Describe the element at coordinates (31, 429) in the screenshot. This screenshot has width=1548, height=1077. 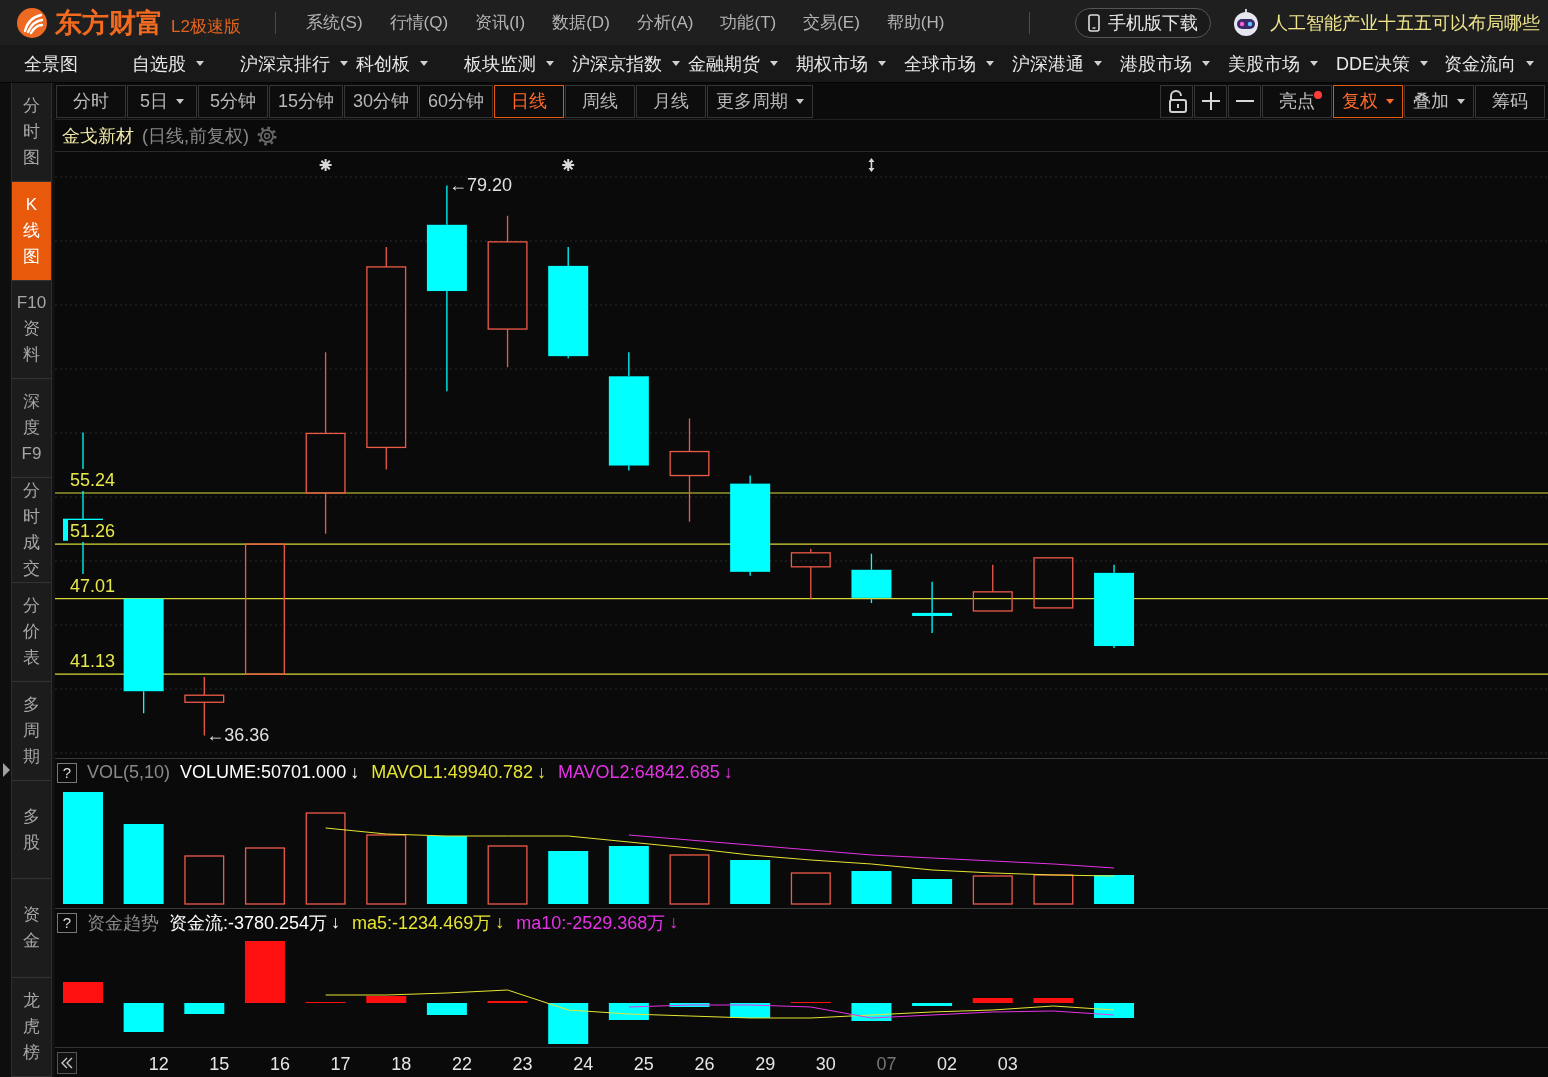
I see `side-tab: 深度F9` at that location.